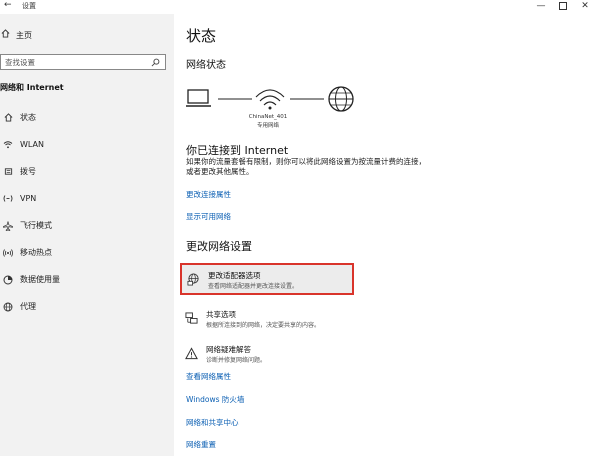 Image resolution: width=600 pixels, height=456 pixels. Describe the element at coordinates (237, 150) in the screenshot. I see `connected-title: 你已连接到 Internet` at that location.